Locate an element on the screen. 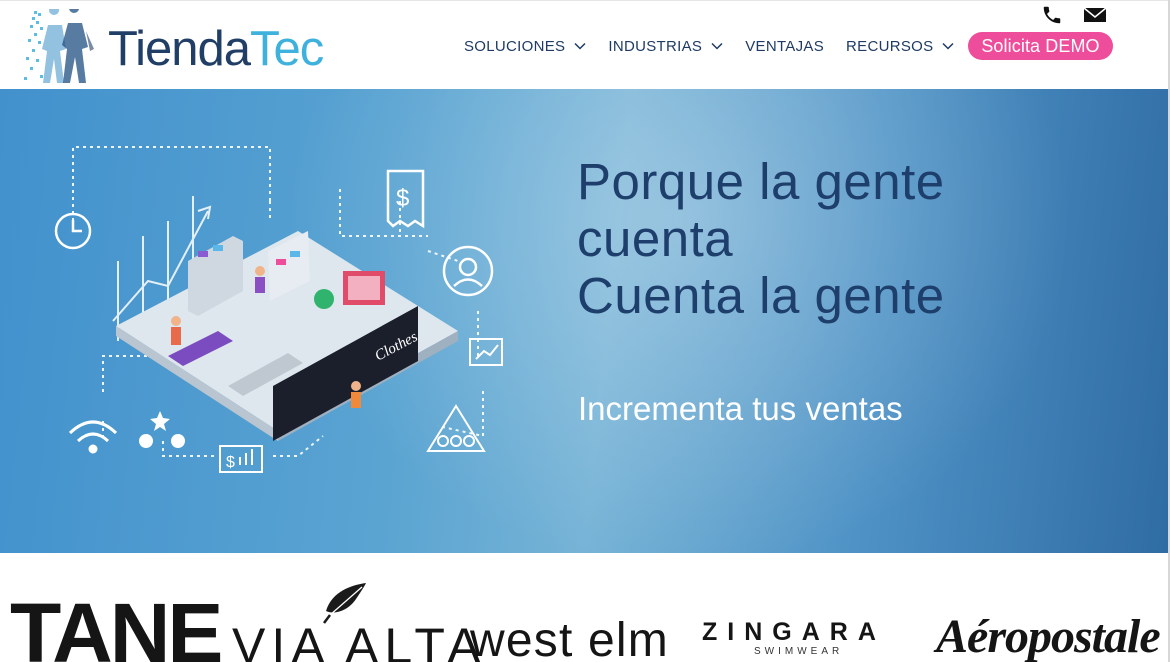  site-header: TiendaTec SOLUCIONES INDUSTRIAS VENTAJAS is located at coordinates (585, 44).